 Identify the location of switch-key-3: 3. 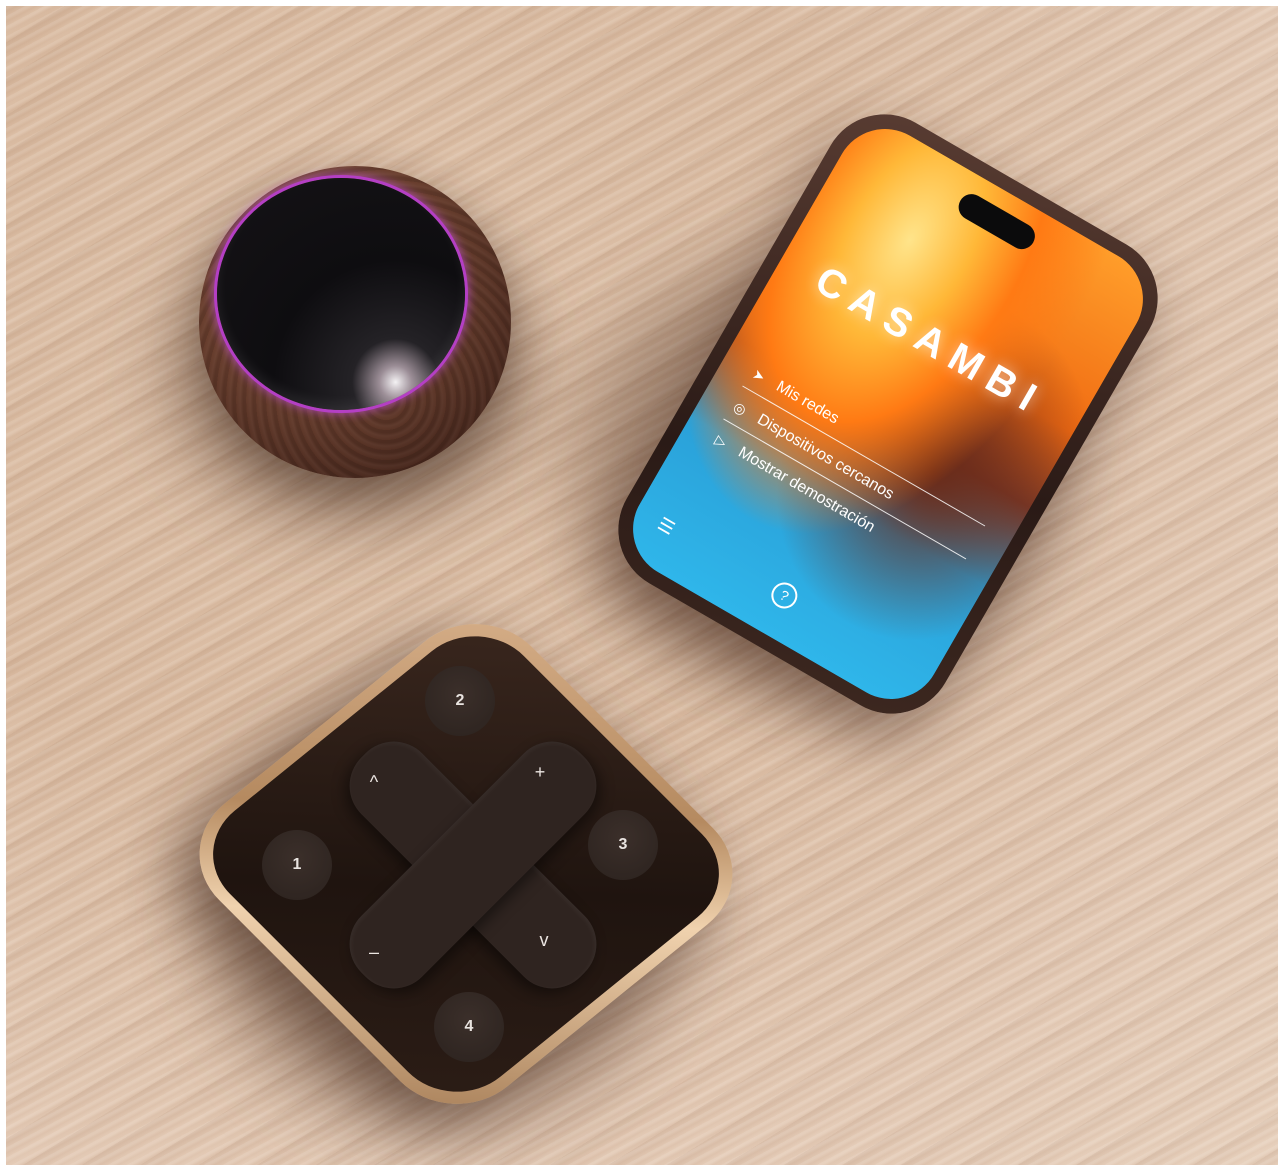
(623, 845).